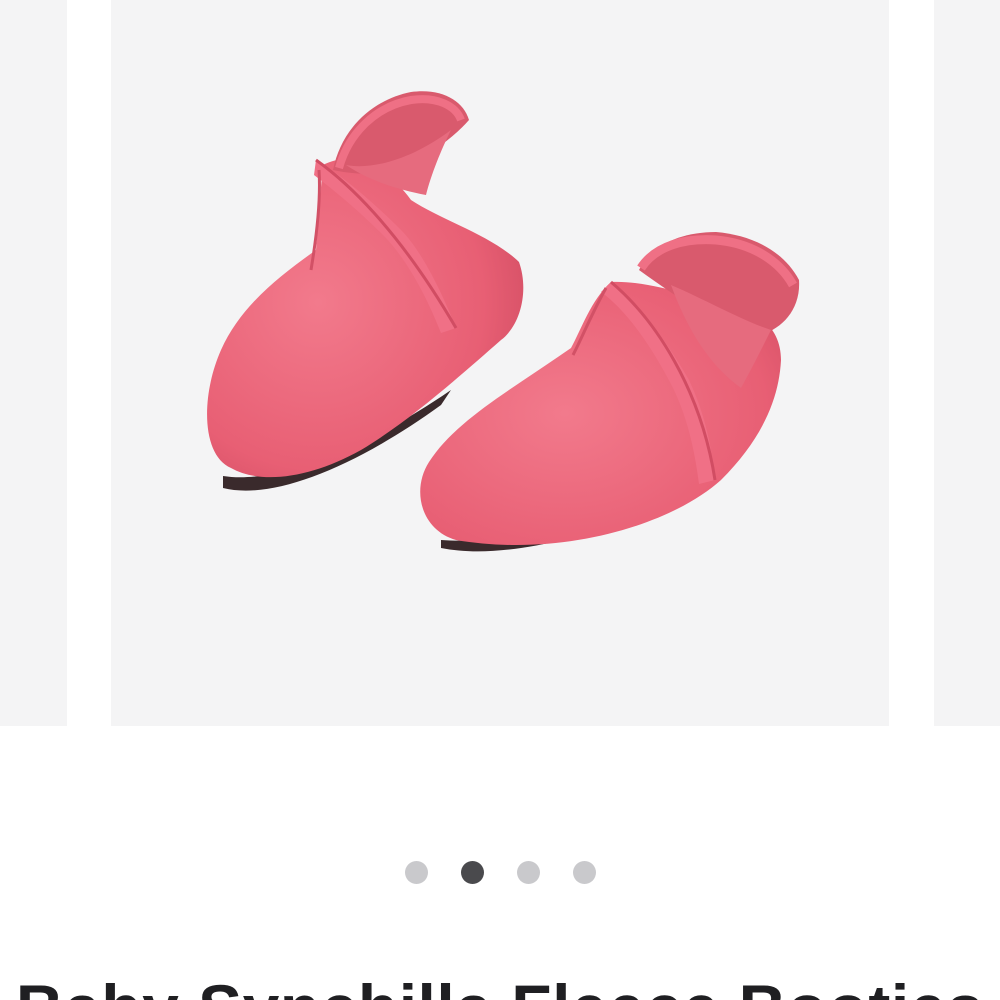  Describe the element at coordinates (33, 363) in the screenshot. I see `previous-slide-image` at that location.